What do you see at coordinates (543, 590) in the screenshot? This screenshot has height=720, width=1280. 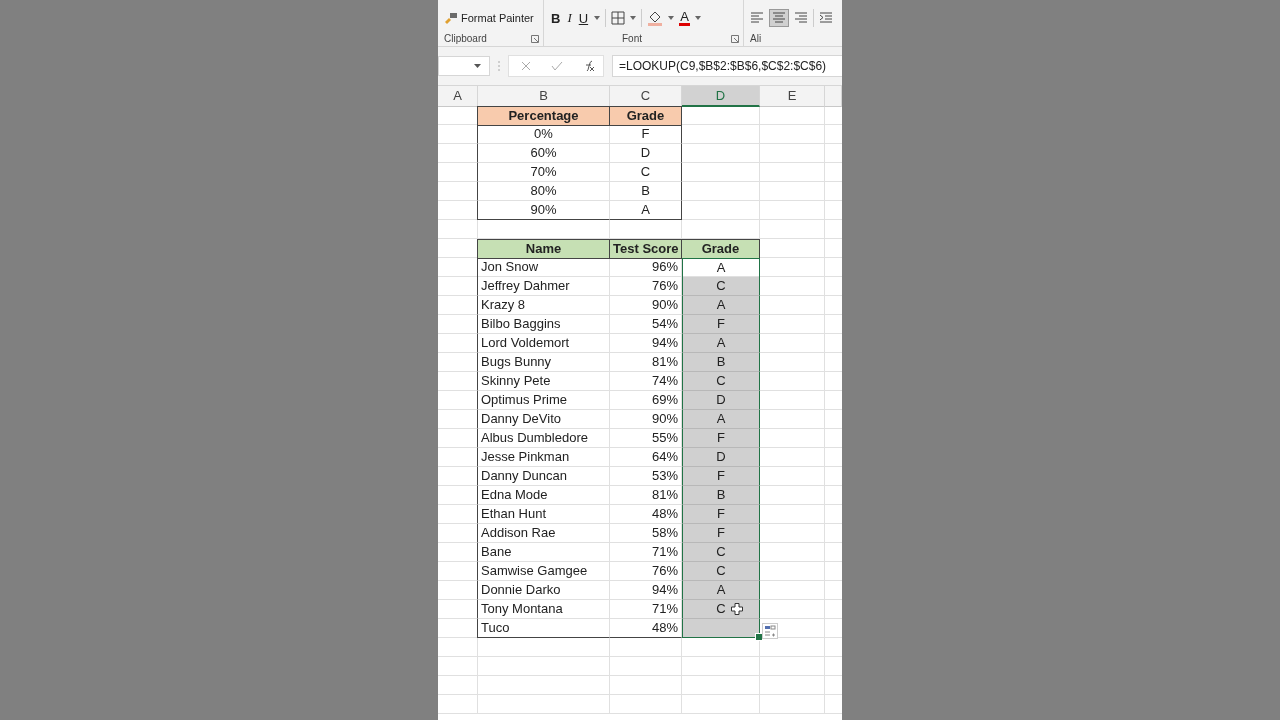 I see `table-cell: Donnie Darko` at bounding box center [543, 590].